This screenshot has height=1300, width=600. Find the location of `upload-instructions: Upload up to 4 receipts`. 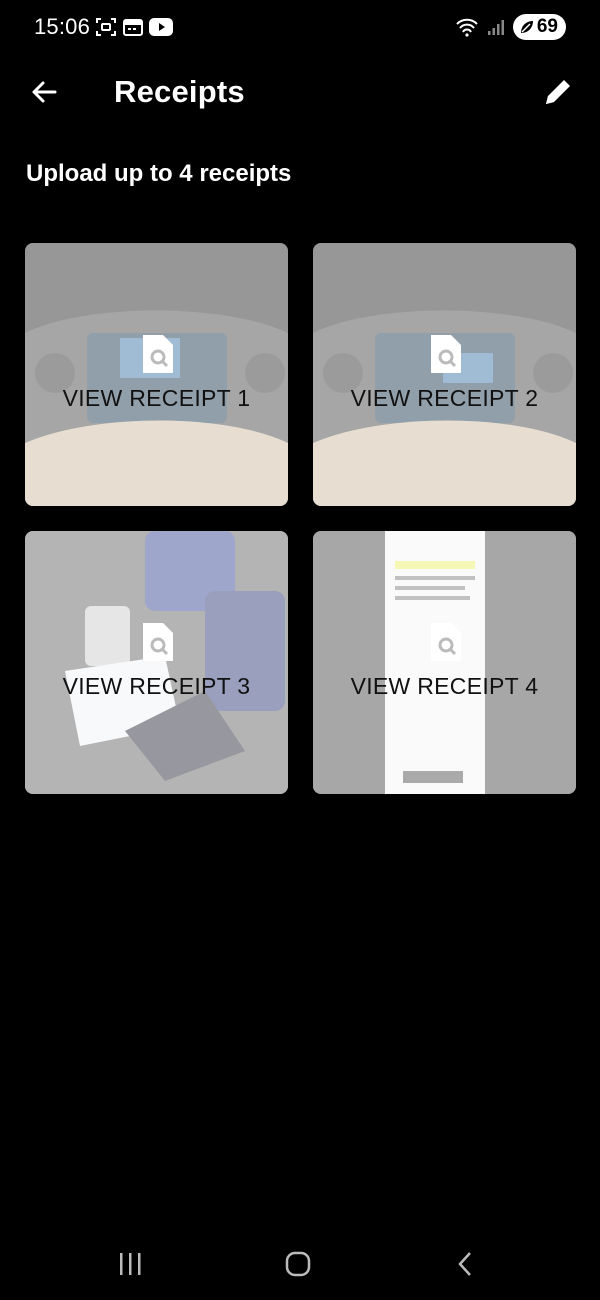

upload-instructions: Upload up to 4 receipts is located at coordinates (159, 173).